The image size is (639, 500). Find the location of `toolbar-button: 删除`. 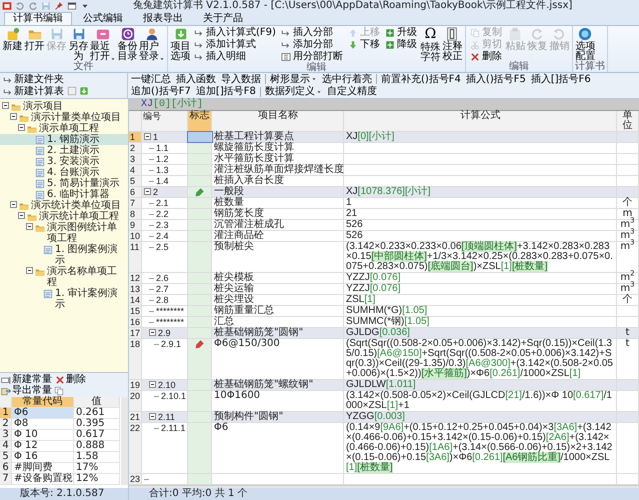

toolbar-button: 删除 is located at coordinates (70, 379).